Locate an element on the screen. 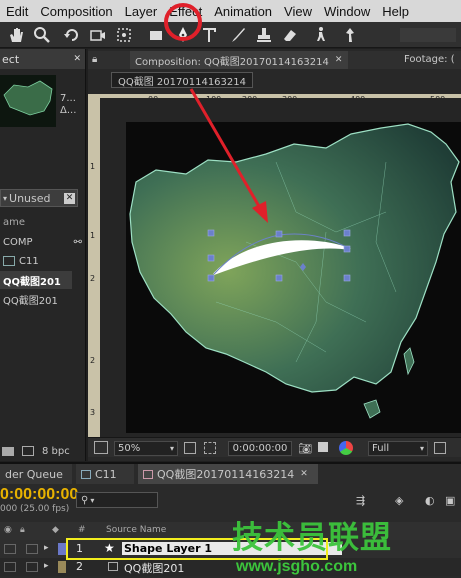  search-icon: ⚲ is located at coordinates (85, 500).